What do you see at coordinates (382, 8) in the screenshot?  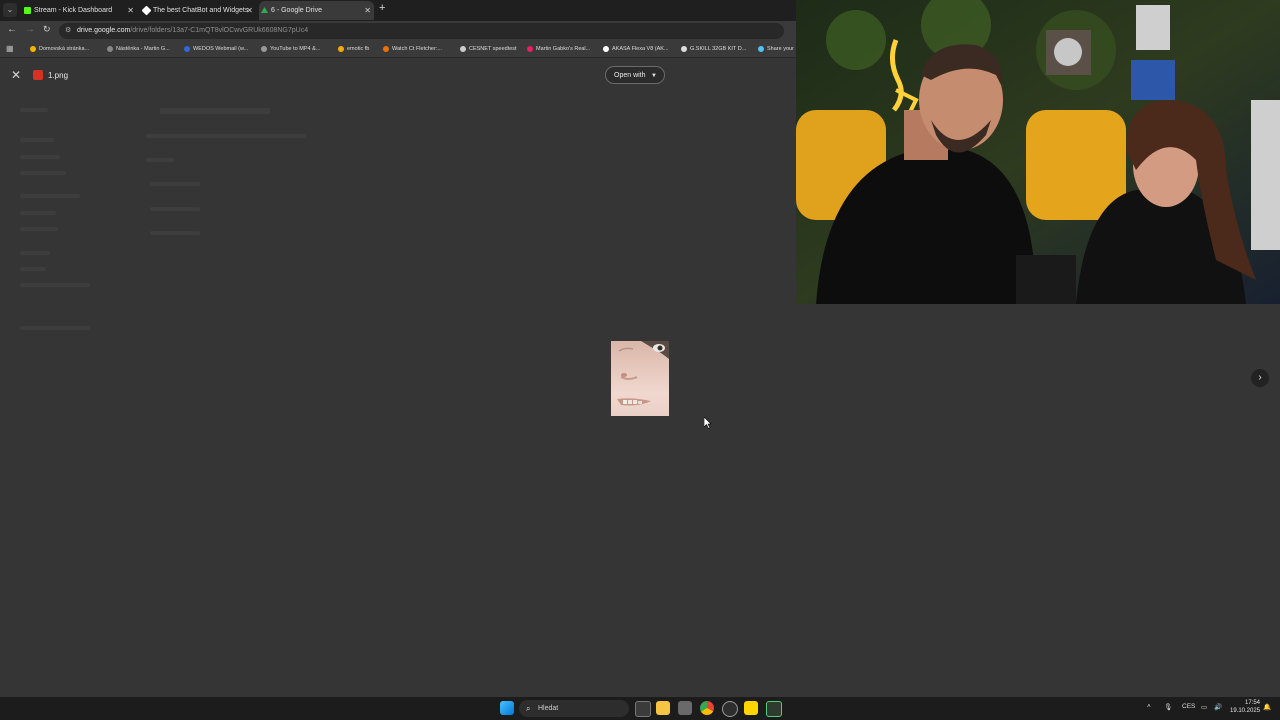 I see `new-tab-button: +` at bounding box center [382, 8].